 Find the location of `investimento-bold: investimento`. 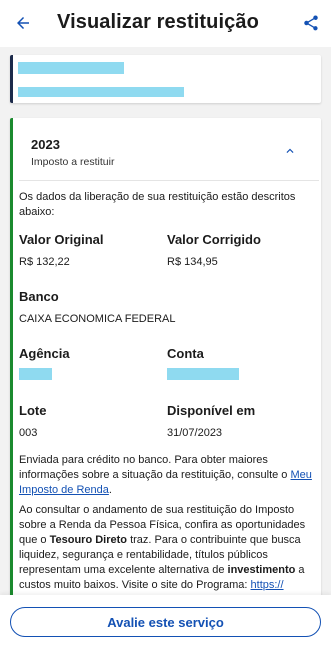

investimento-bold: investimento is located at coordinates (261, 570).